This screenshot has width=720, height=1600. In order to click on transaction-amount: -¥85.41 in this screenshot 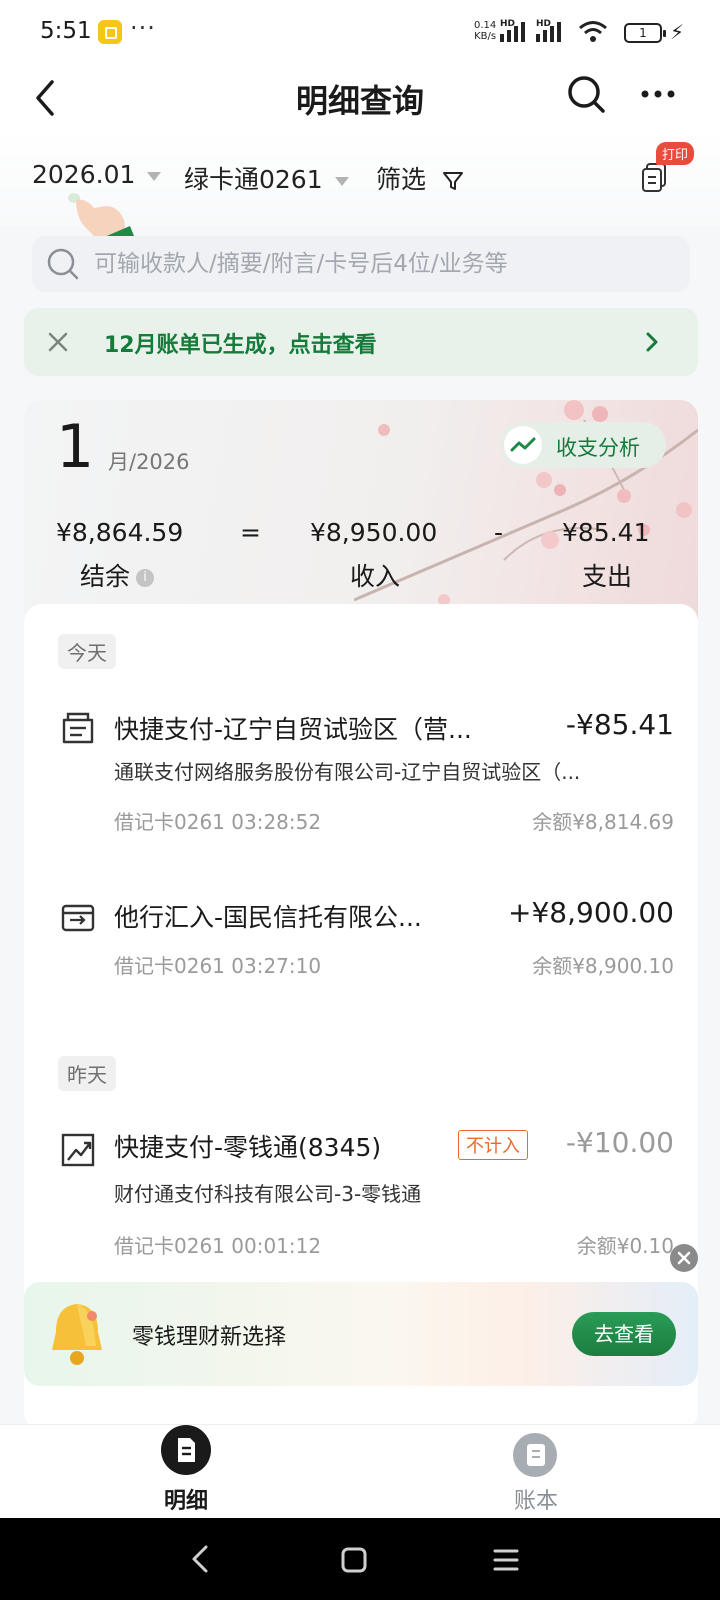, I will do `click(619, 724)`.